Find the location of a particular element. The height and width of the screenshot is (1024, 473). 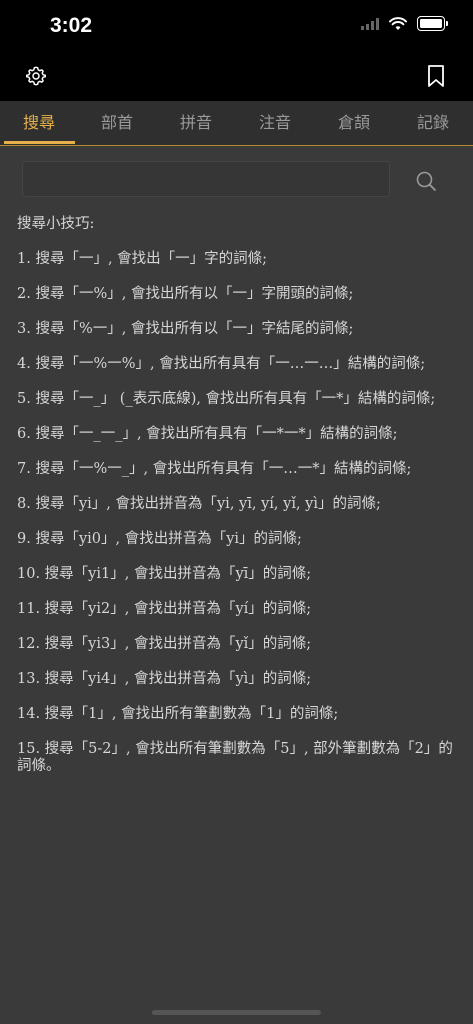

gear-icon is located at coordinates (36, 76).